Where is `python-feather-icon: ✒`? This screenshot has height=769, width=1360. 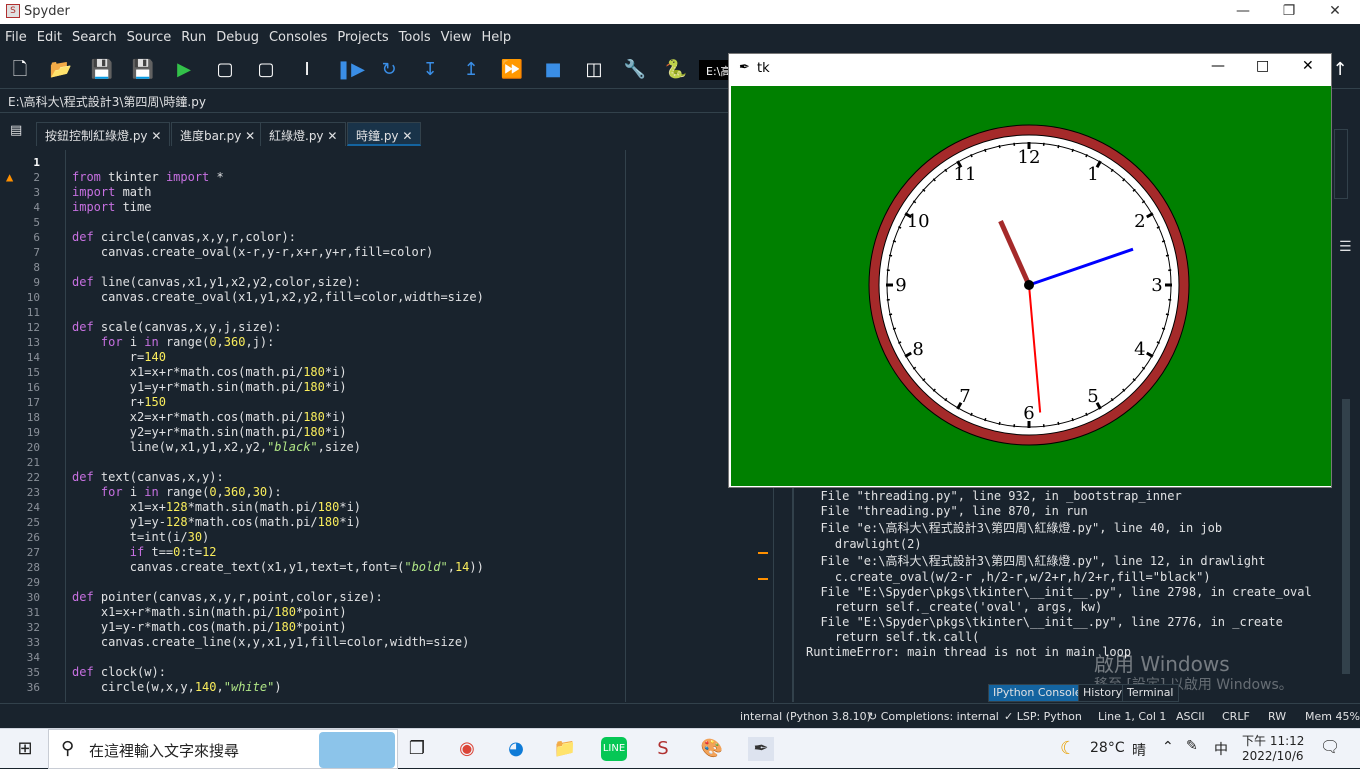 python-feather-icon: ✒ is located at coordinates (761, 749).